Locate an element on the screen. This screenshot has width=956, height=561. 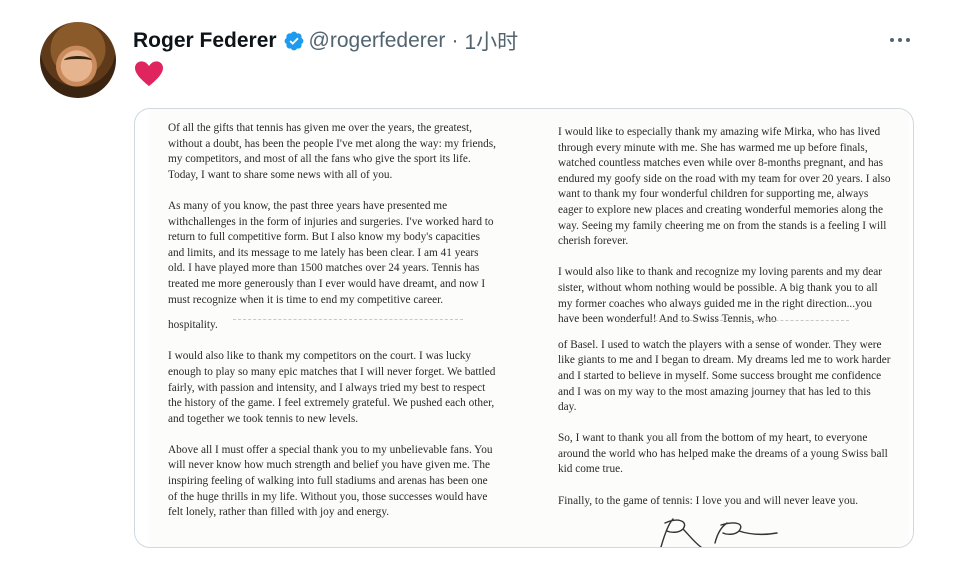
tweet-header: Roger Federer @rogerfederer · 1小时 is located at coordinates (325, 41).